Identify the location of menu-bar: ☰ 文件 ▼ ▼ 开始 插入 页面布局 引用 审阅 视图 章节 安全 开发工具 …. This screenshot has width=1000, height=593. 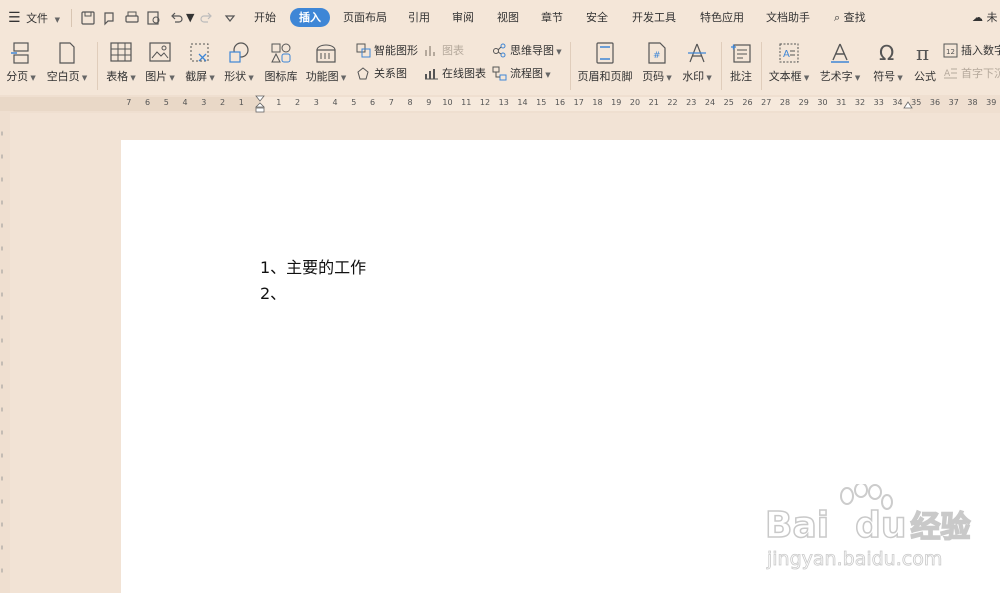
(500, 18).